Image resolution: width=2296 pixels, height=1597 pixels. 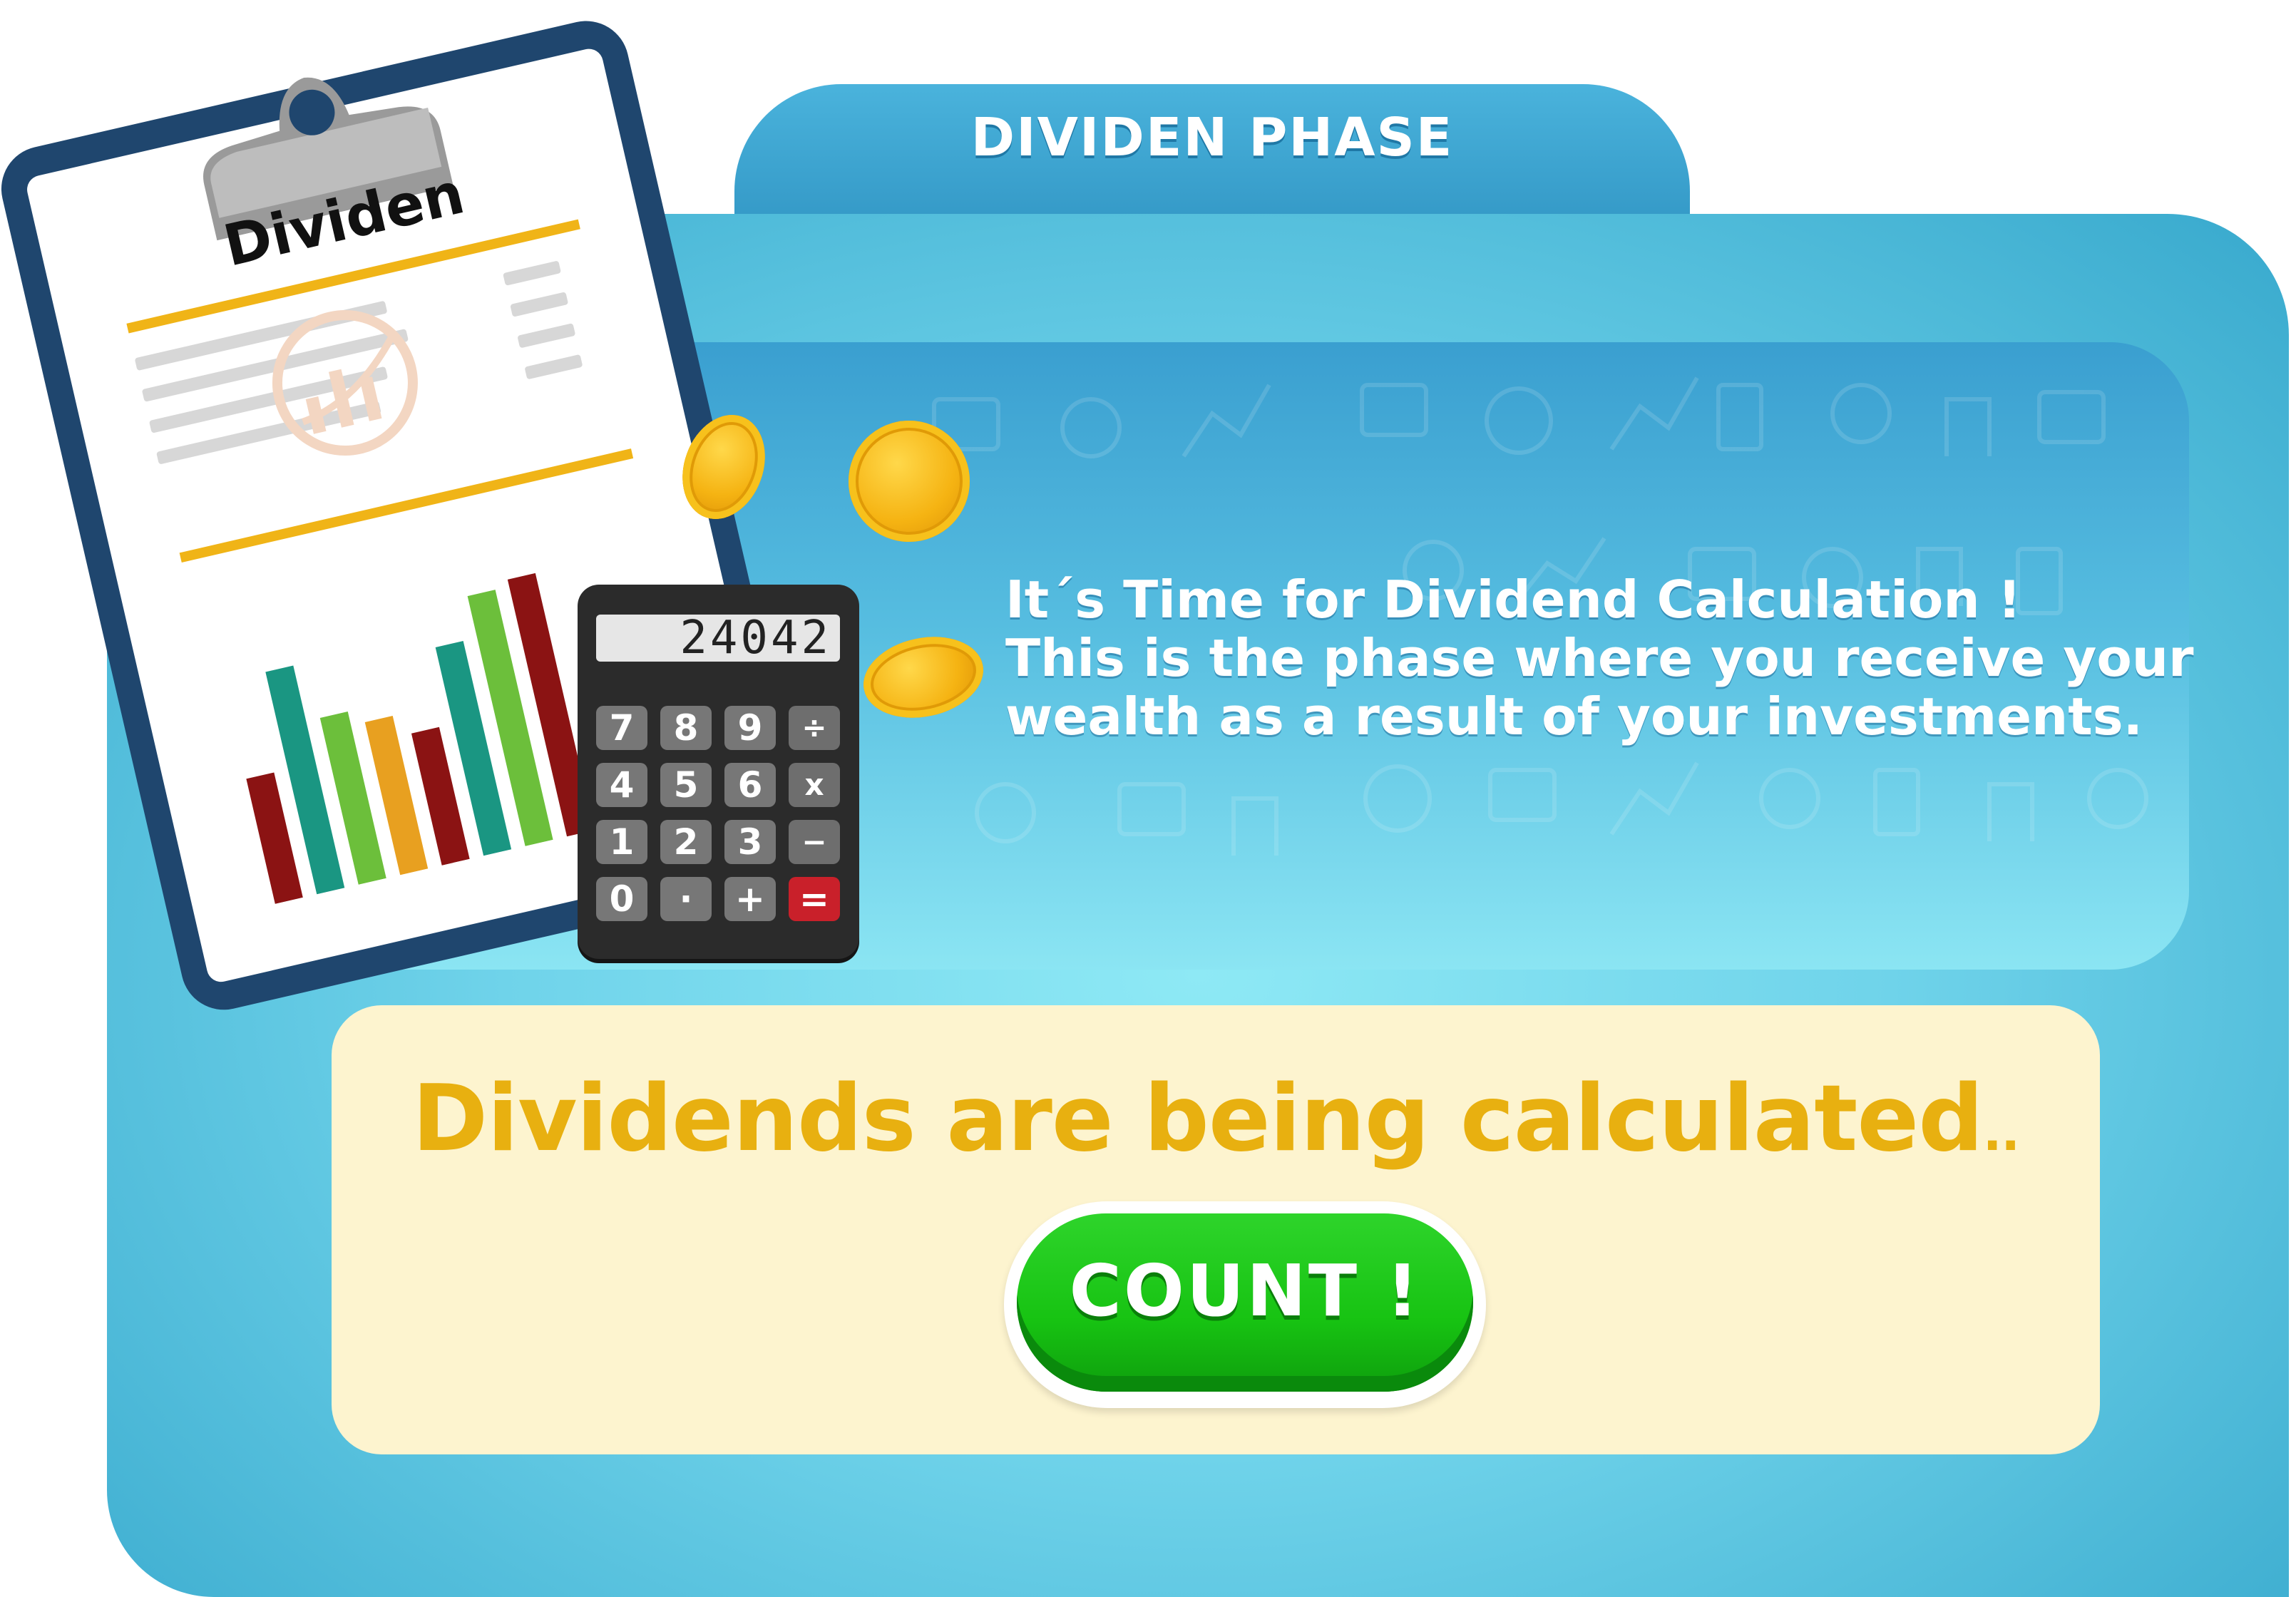 What do you see at coordinates (2001, 1133) in the screenshot?
I see `calculating-dots: ..` at bounding box center [2001, 1133].